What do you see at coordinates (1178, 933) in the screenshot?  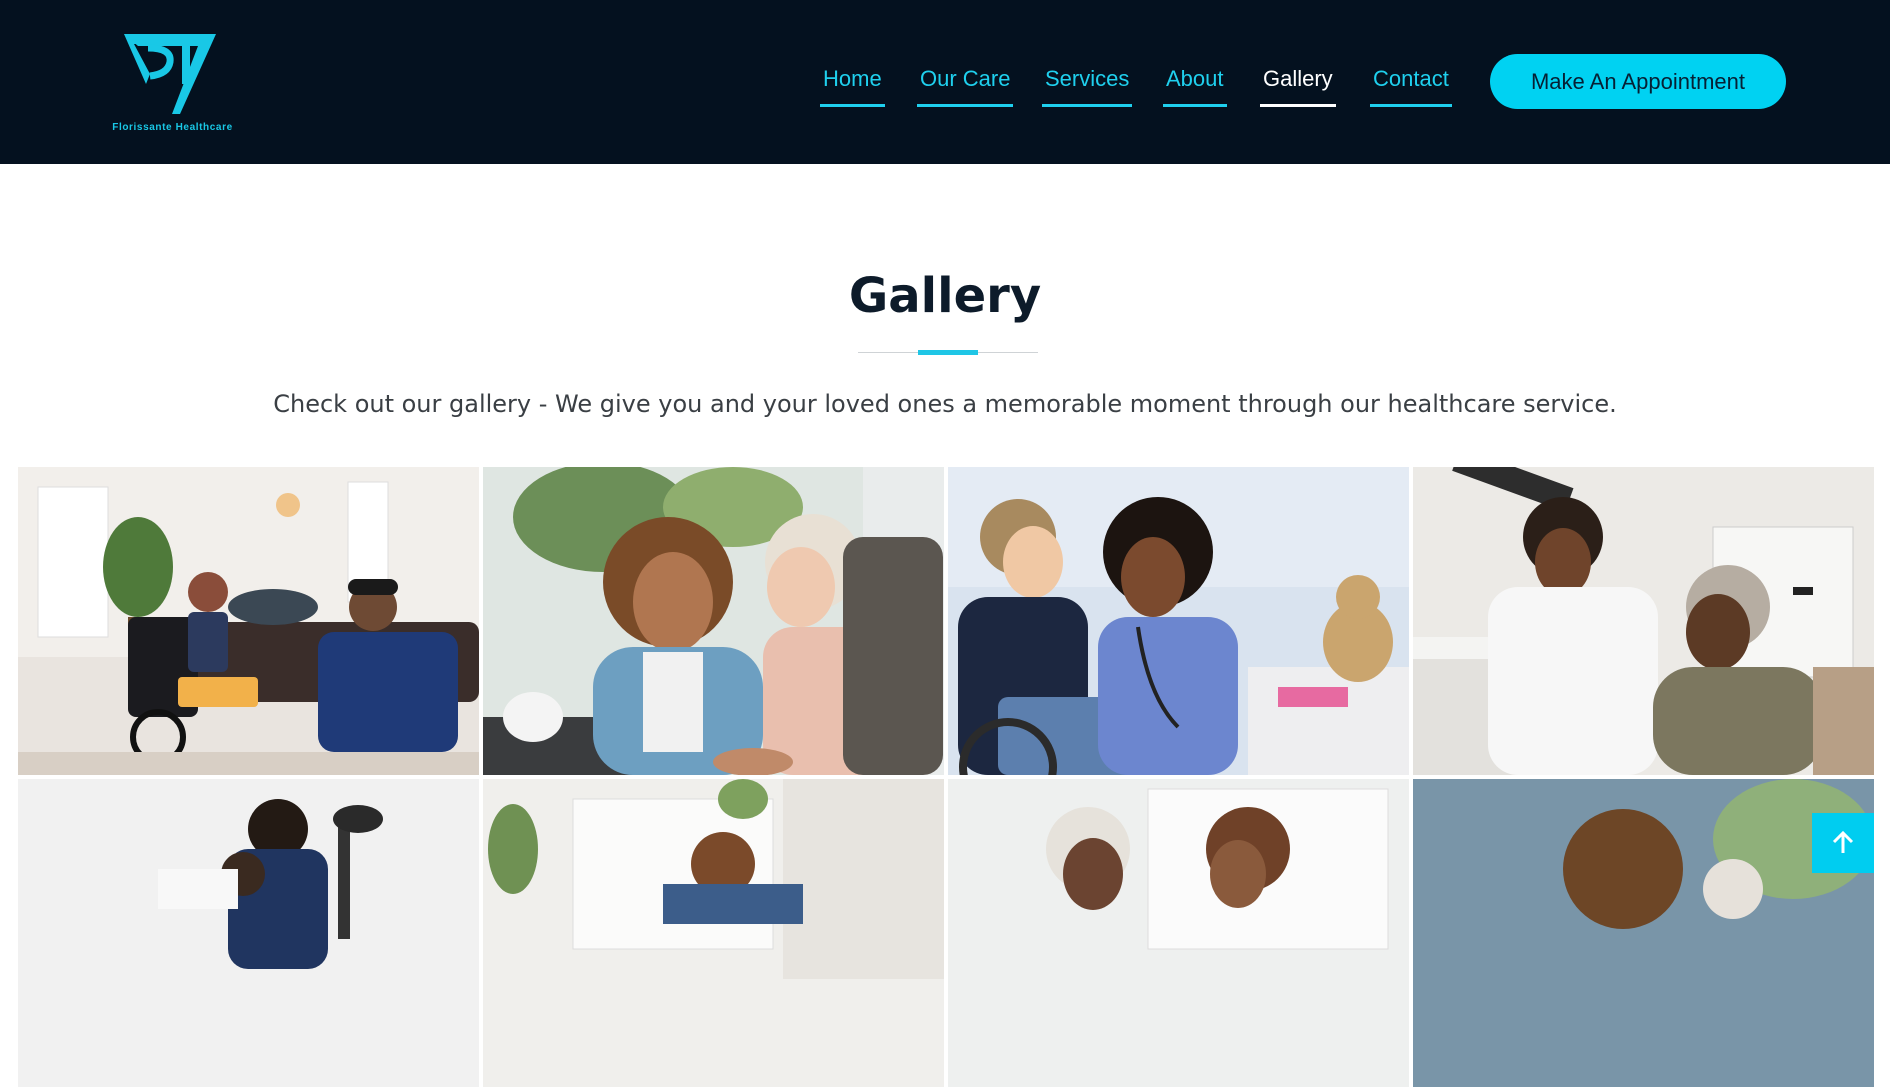 I see `photo-elderly-woman-and-caregiver` at bounding box center [1178, 933].